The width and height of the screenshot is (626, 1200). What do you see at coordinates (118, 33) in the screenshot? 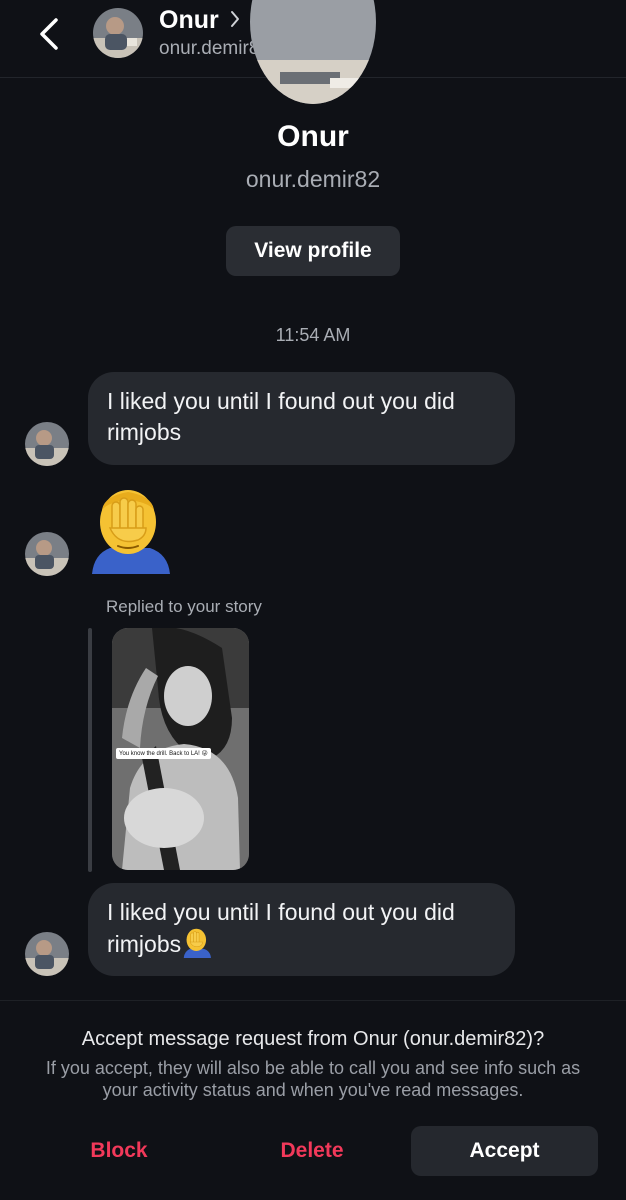
I see `header-avatar` at bounding box center [118, 33].